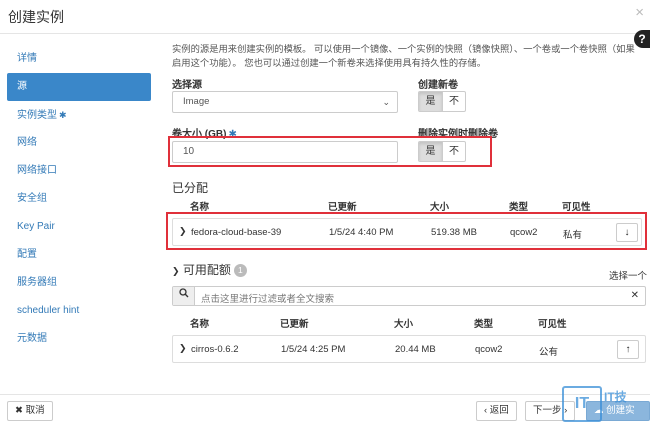 The image size is (650, 424). What do you see at coordinates (628, 349) in the screenshot?
I see `arrow-up-icon: ↑` at bounding box center [628, 349].